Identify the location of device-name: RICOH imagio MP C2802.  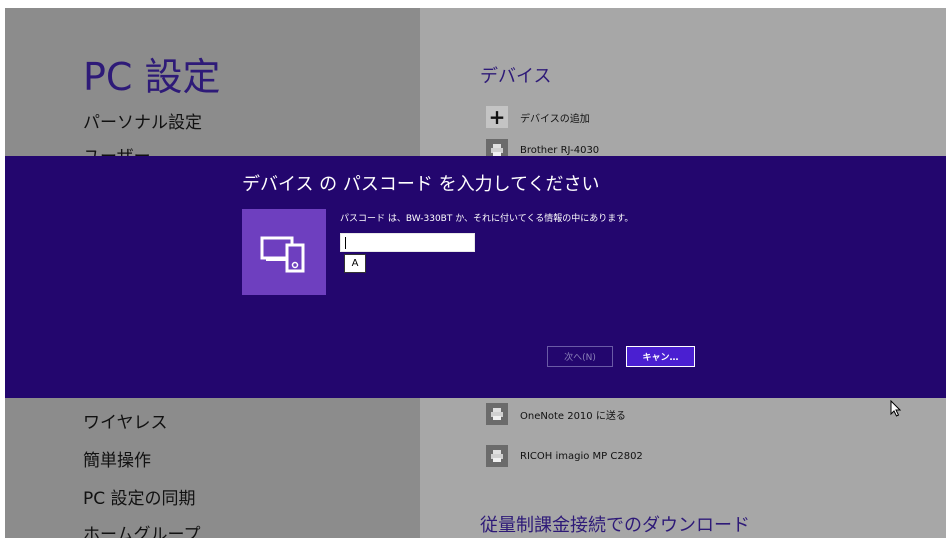
(581, 456).